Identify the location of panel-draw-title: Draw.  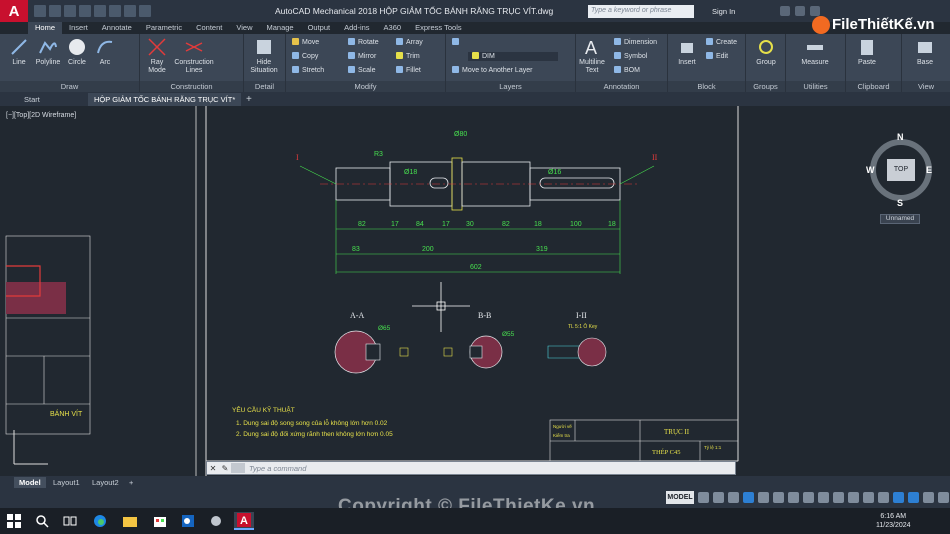
(69, 86).